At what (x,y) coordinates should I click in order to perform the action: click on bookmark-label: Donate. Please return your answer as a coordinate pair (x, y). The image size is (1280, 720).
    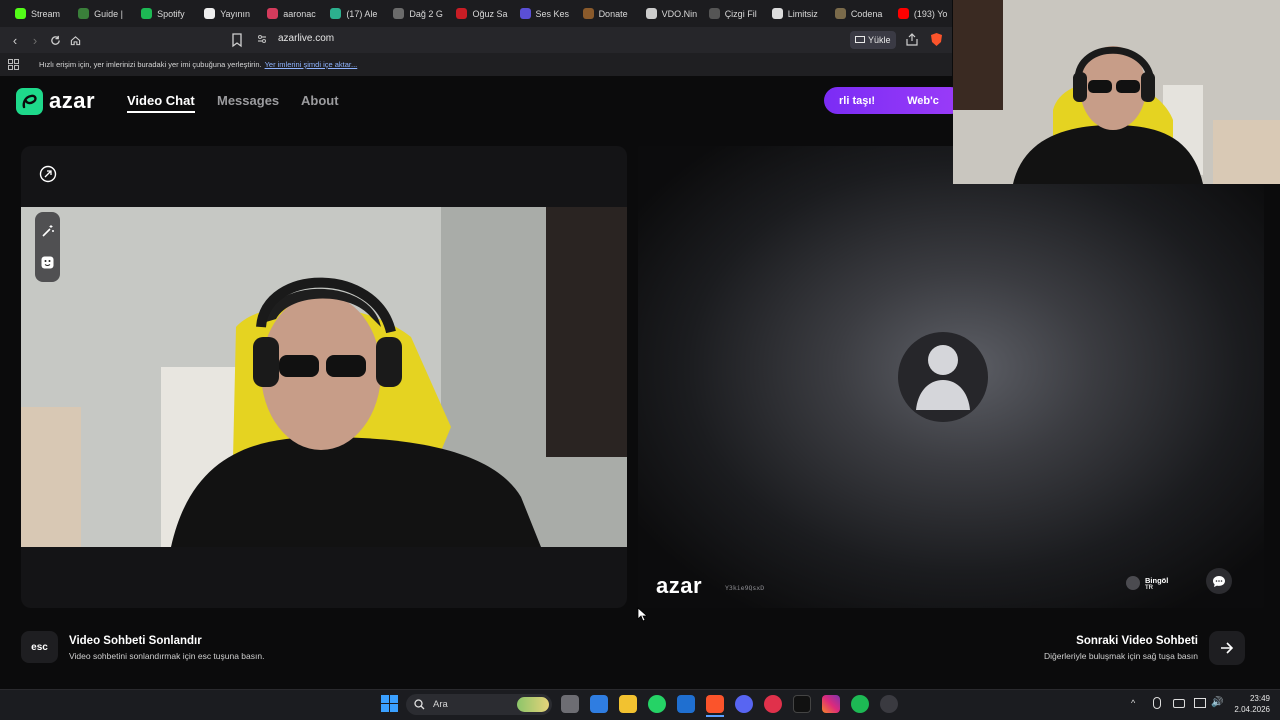
    Looking at the image, I should click on (613, 13).